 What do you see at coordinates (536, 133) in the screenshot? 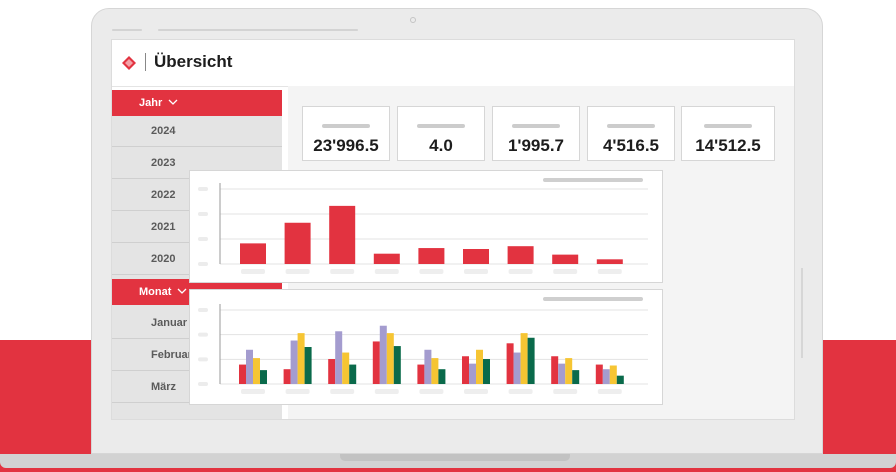
I see `kpi-card: 1'995.7` at bounding box center [536, 133].